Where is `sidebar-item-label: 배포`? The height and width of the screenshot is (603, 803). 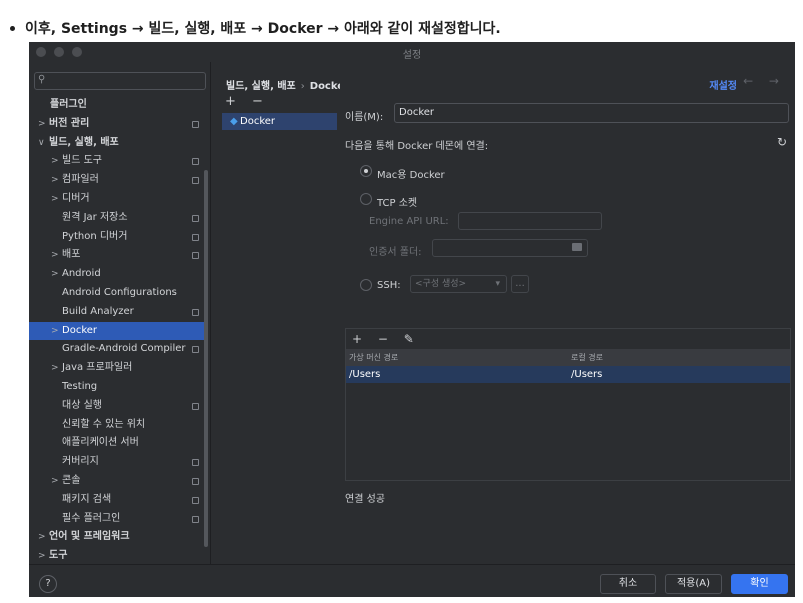 sidebar-item-label: 배포 is located at coordinates (71, 255).